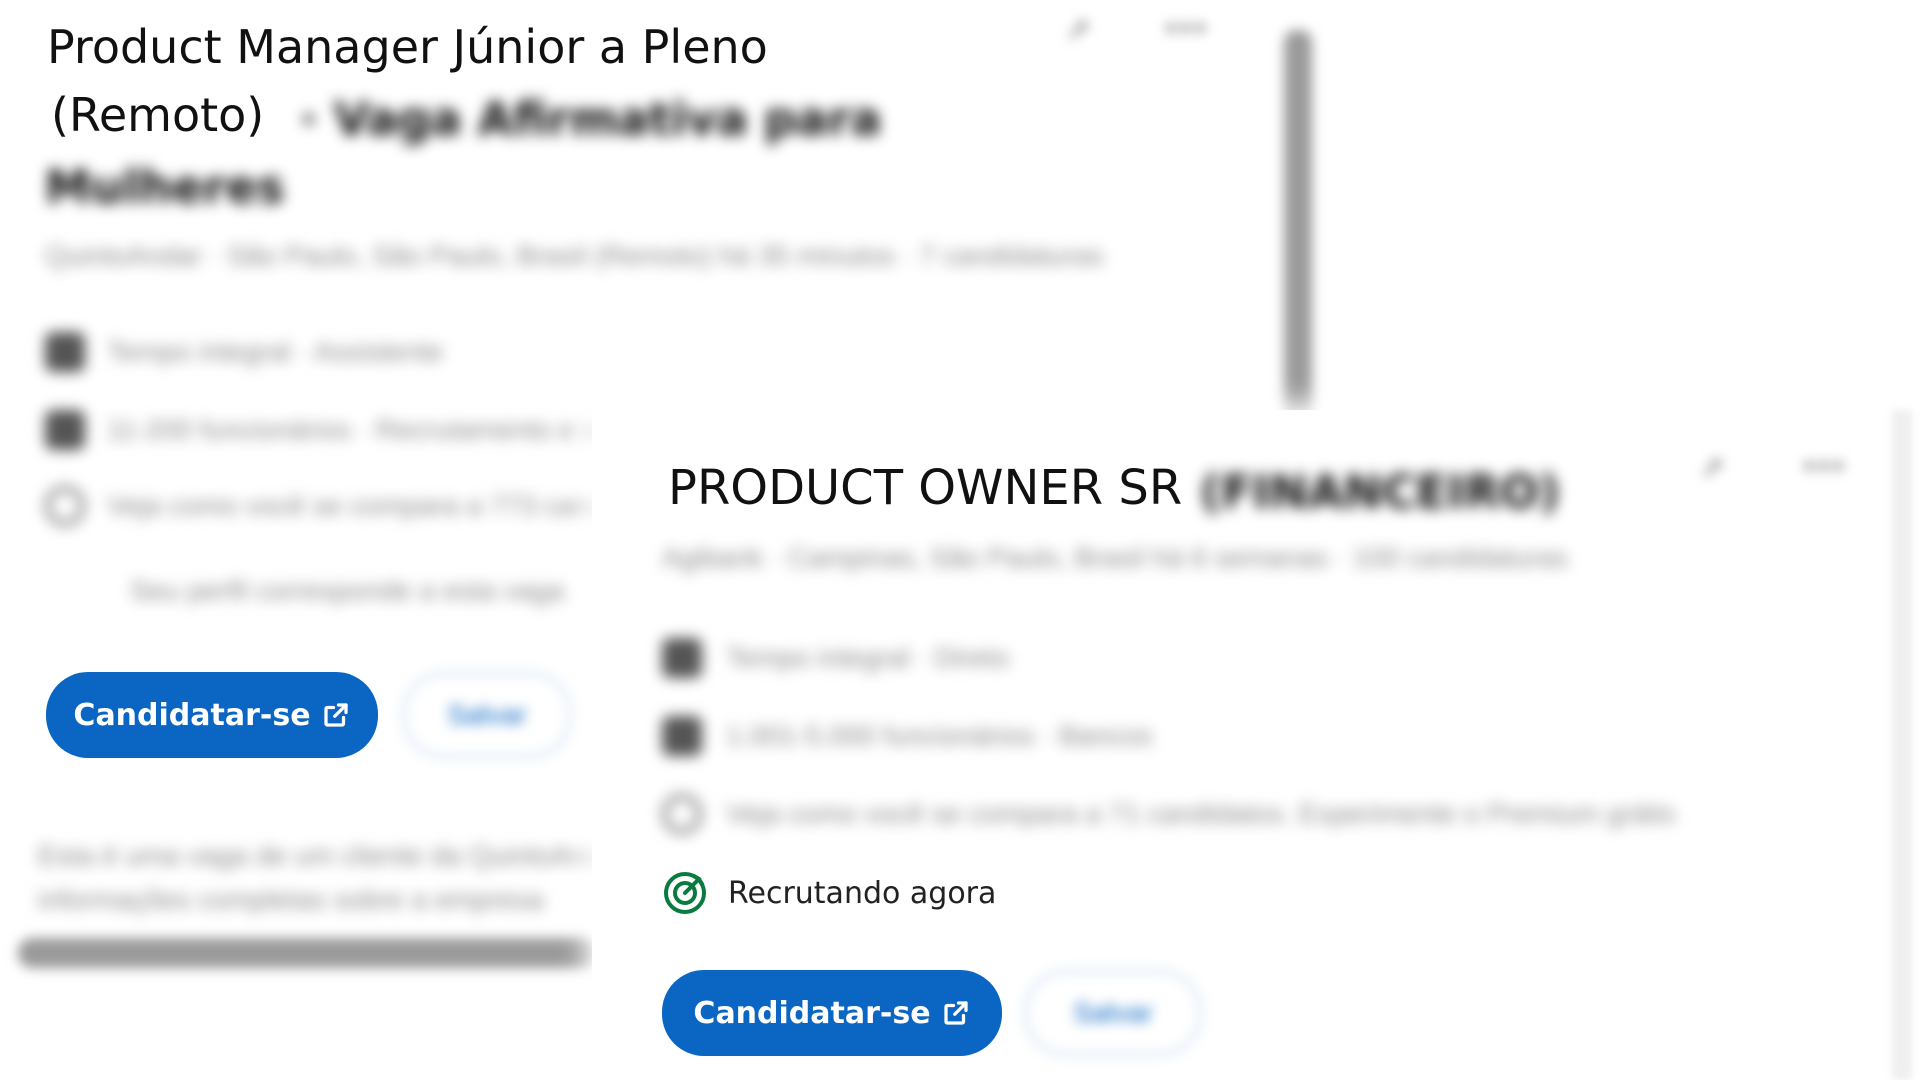  What do you see at coordinates (1902, 745) in the screenshot?
I see `scrollbar-track` at bounding box center [1902, 745].